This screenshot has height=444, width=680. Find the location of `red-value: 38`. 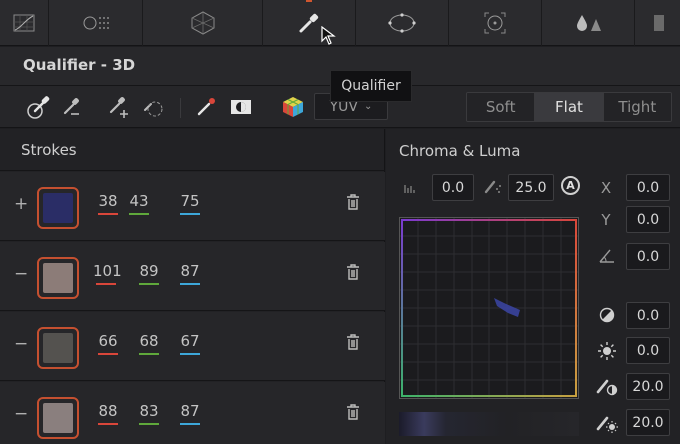

red-value: 38 is located at coordinates (108, 203).